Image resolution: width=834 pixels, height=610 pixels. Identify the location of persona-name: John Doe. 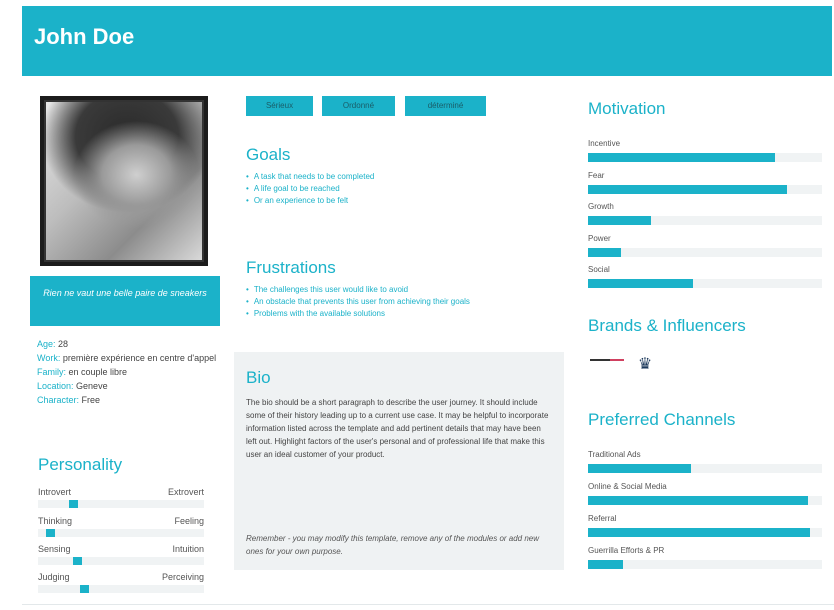
(84, 36).